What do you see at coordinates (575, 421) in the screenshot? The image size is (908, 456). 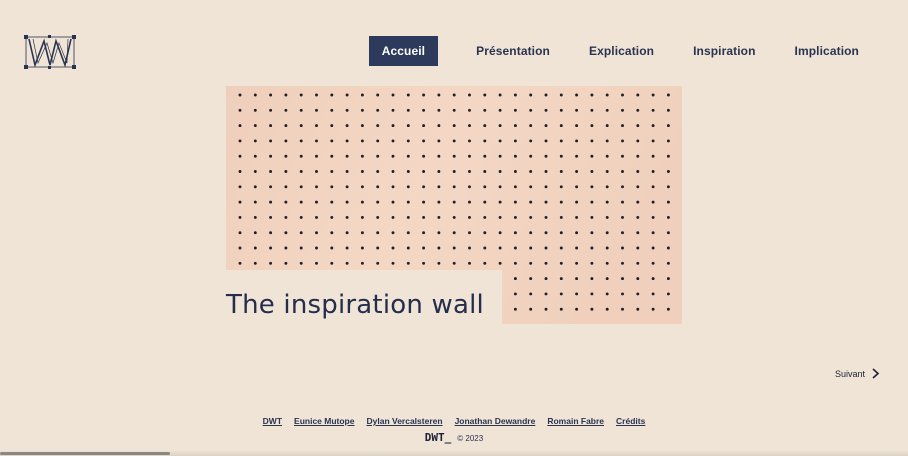 I see `footer-link-romain-fabre: Romain Fabre` at bounding box center [575, 421].